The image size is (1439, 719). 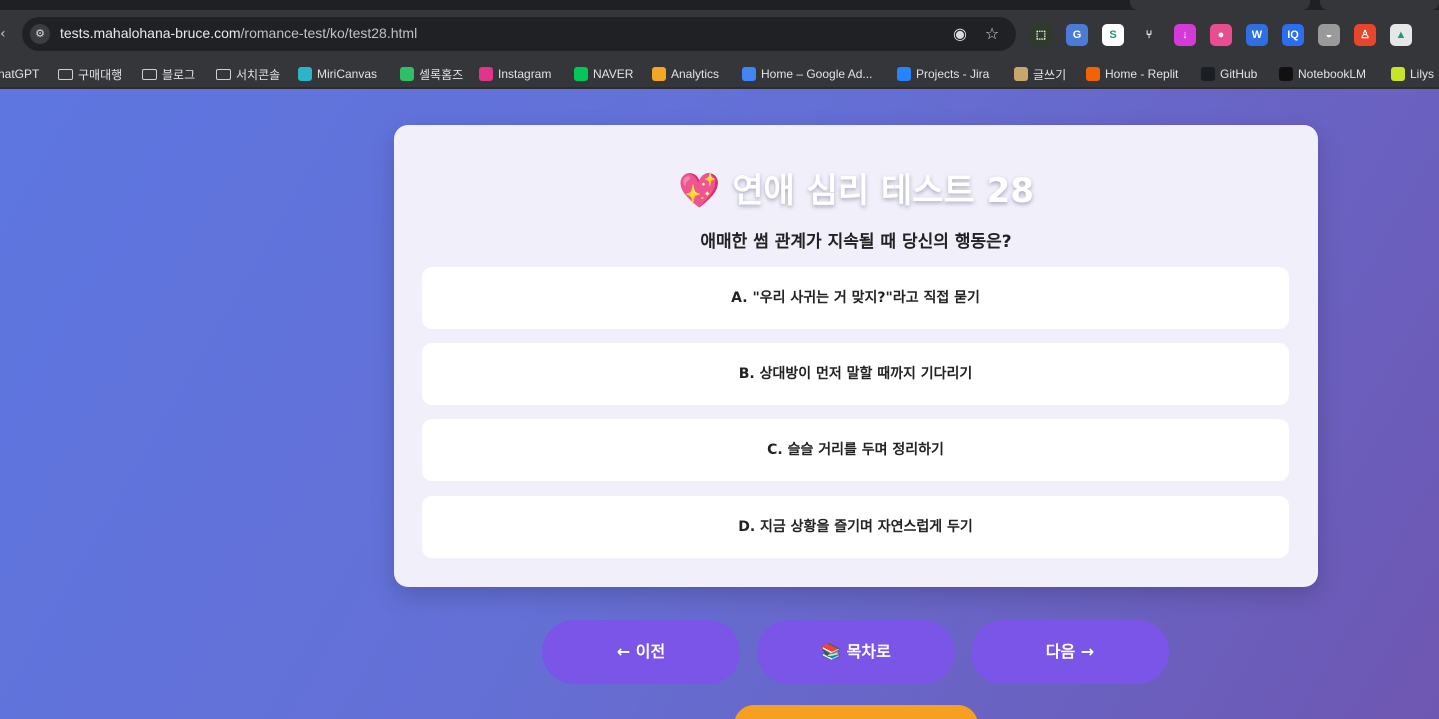 I want to click on bookmark-item: Instagram, so click(x=515, y=74).